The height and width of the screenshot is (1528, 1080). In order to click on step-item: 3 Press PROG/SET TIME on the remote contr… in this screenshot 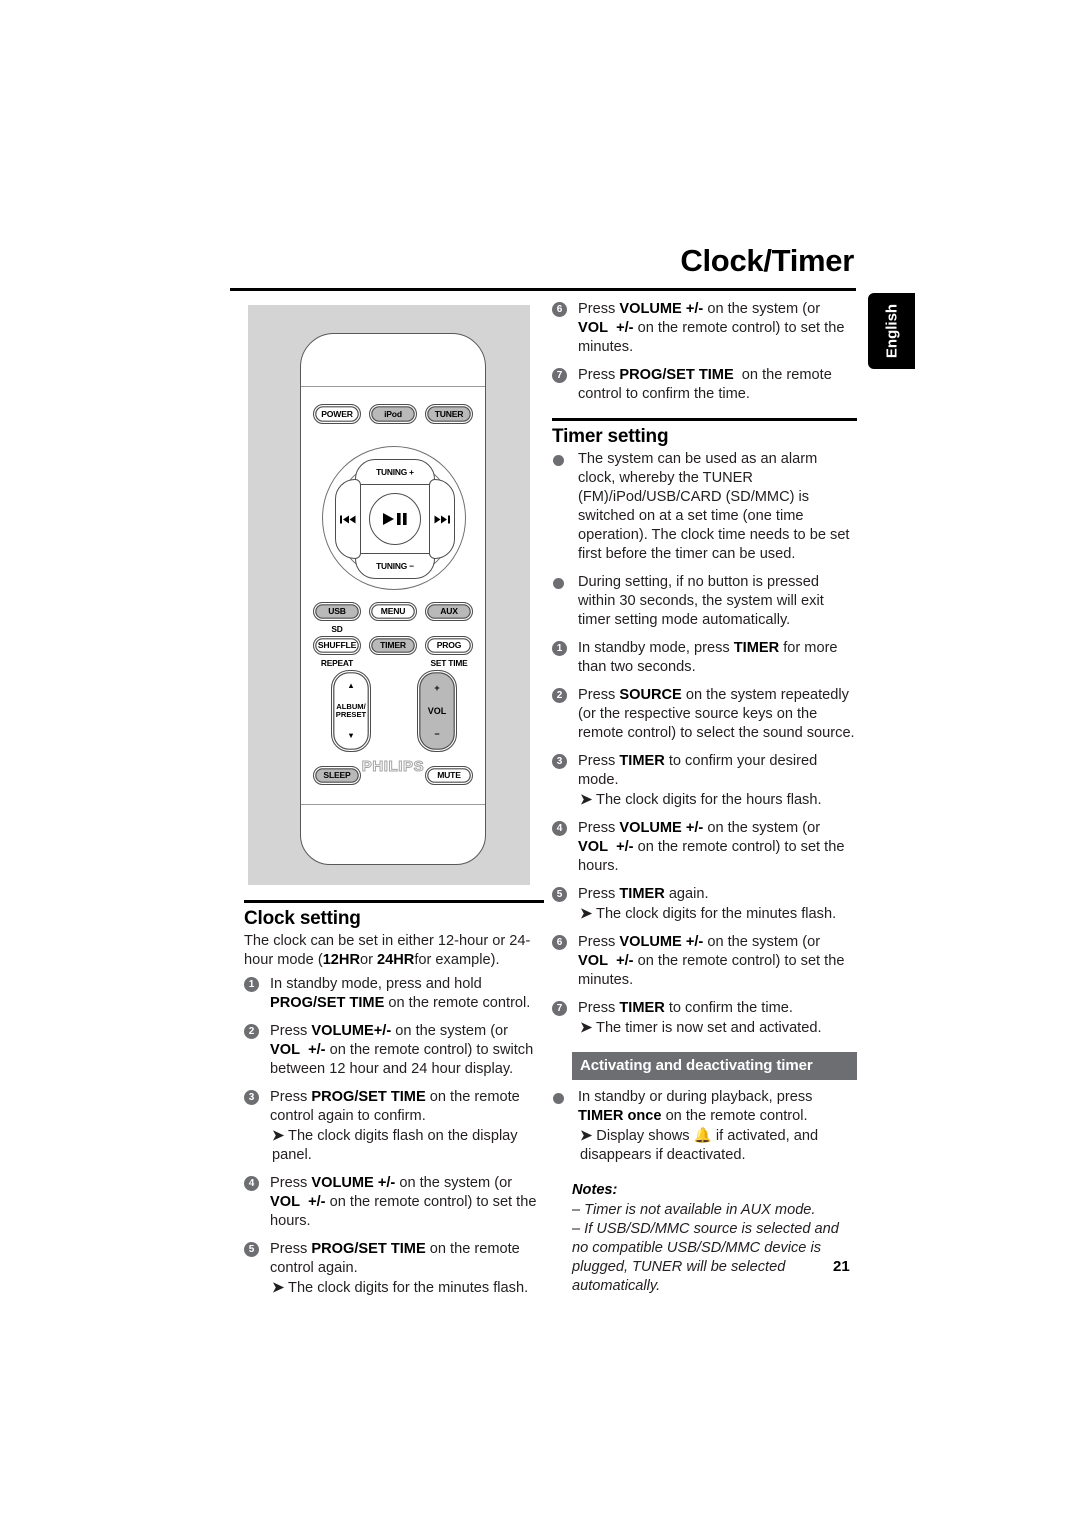, I will do `click(394, 1126)`.